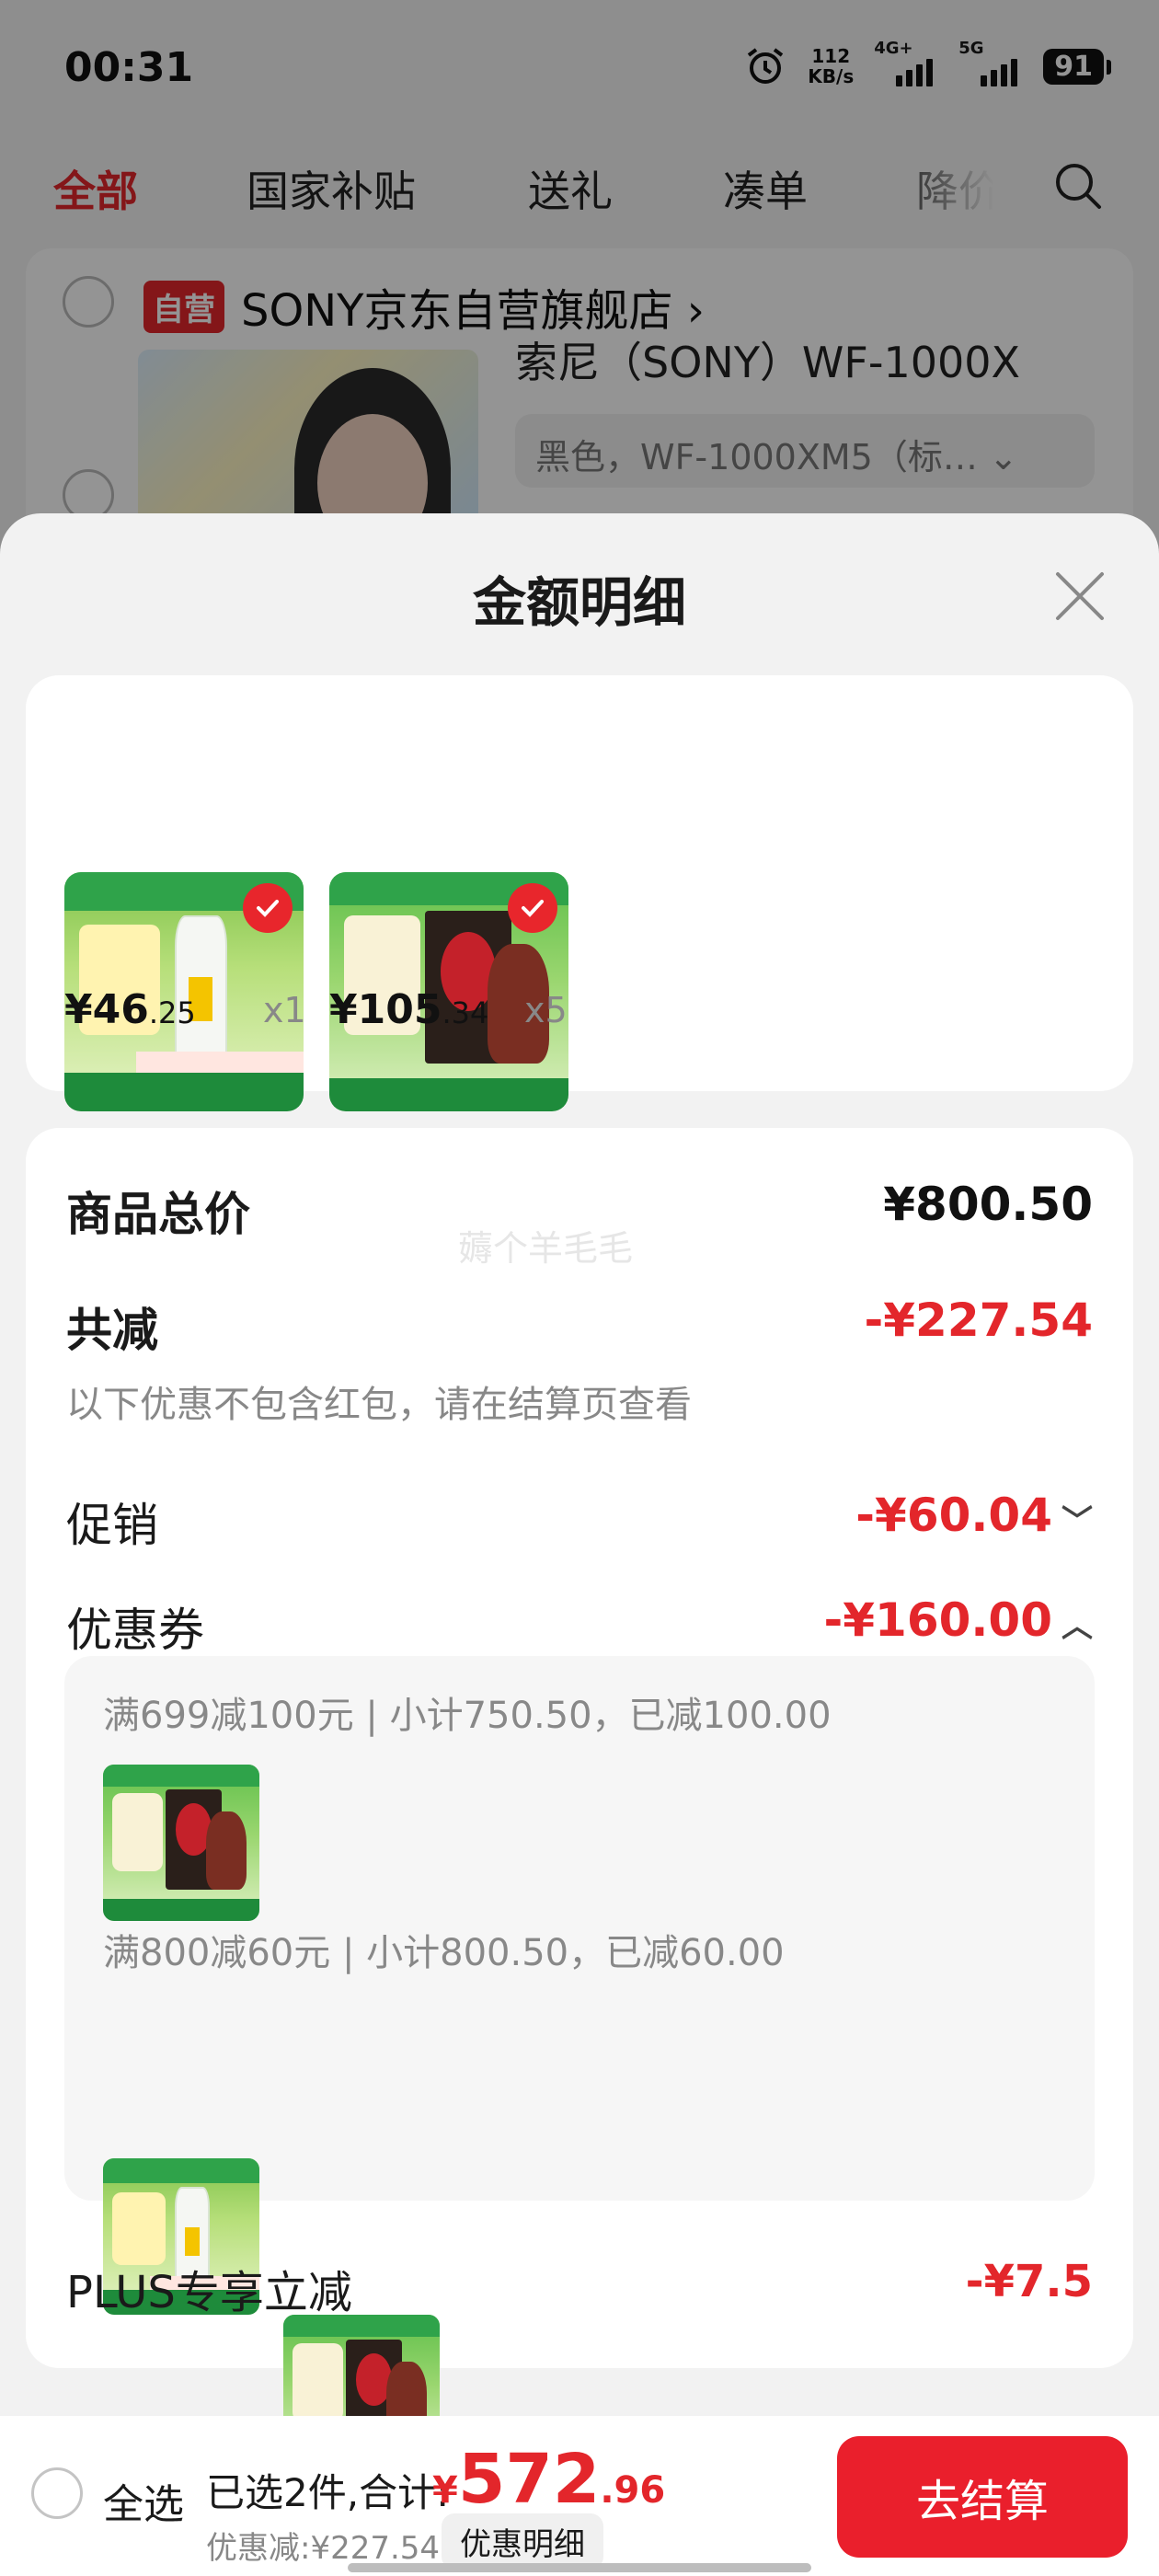  I want to click on plus-discount-value: -¥7.5, so click(1029, 2281).